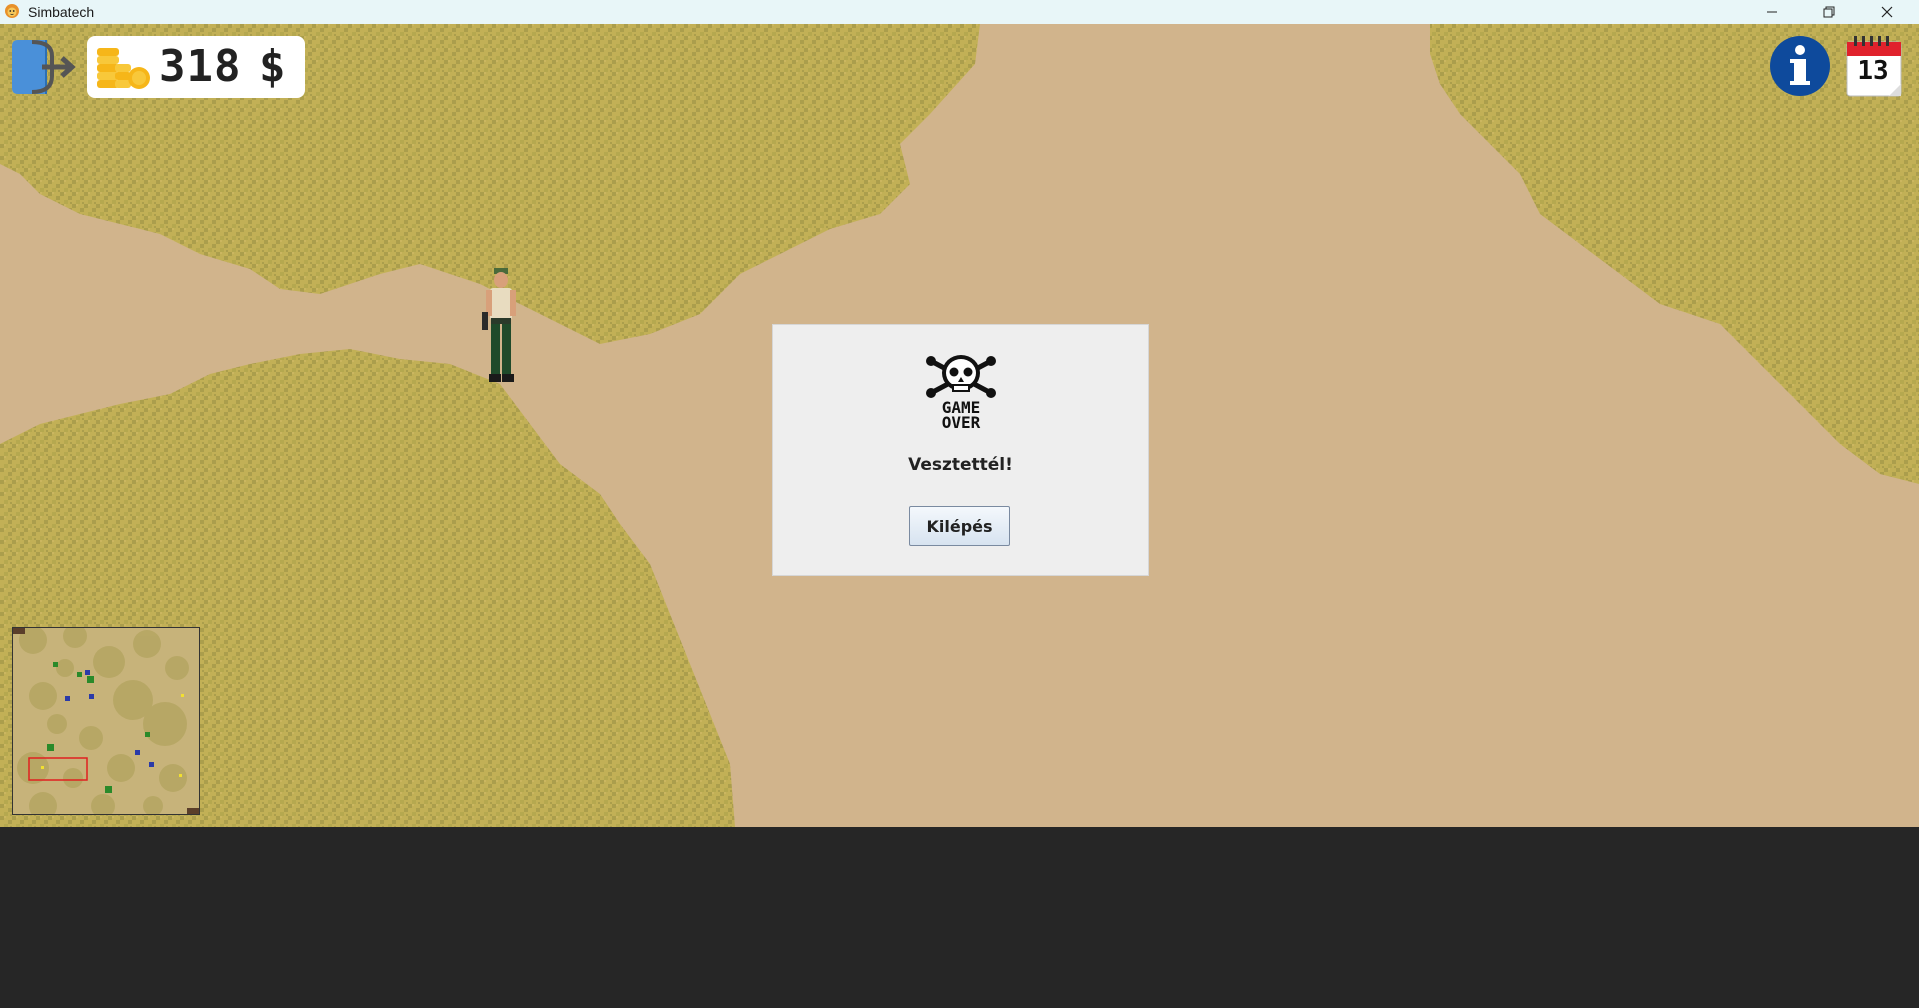 Image resolution: width=1919 pixels, height=1008 pixels. Describe the element at coordinates (200, 66) in the screenshot. I see `money-value: 318` at that location.